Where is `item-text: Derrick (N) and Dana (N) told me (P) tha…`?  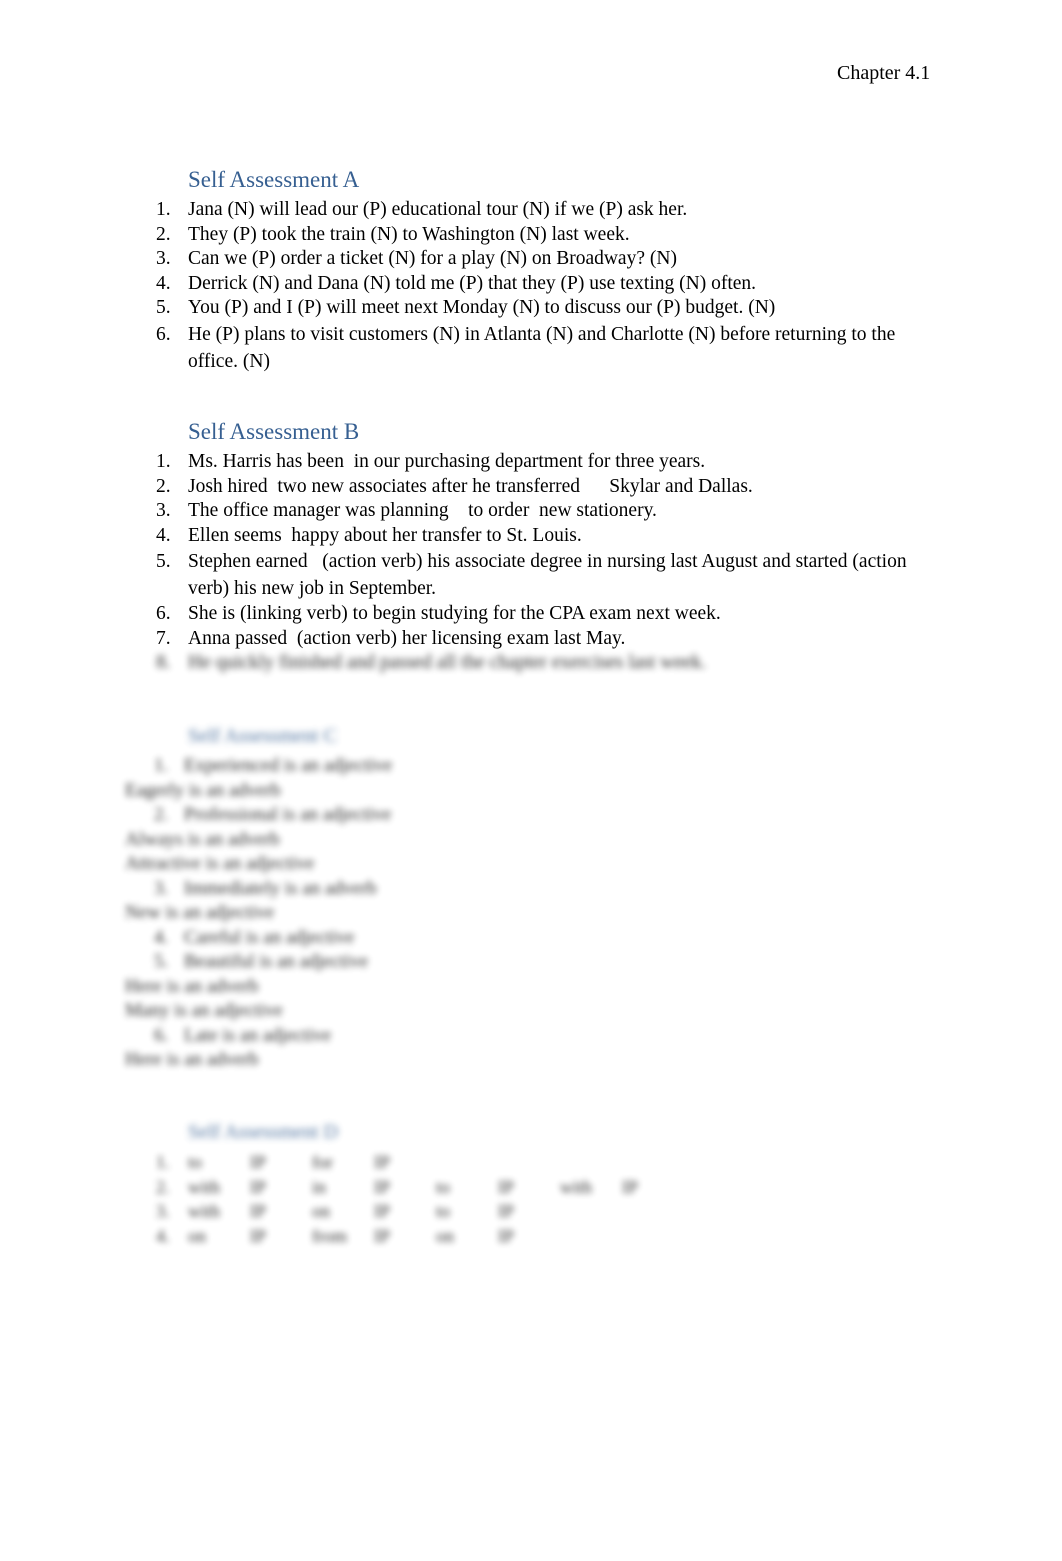 item-text: Derrick (N) and Dana (N) told me (P) tha… is located at coordinates (472, 283).